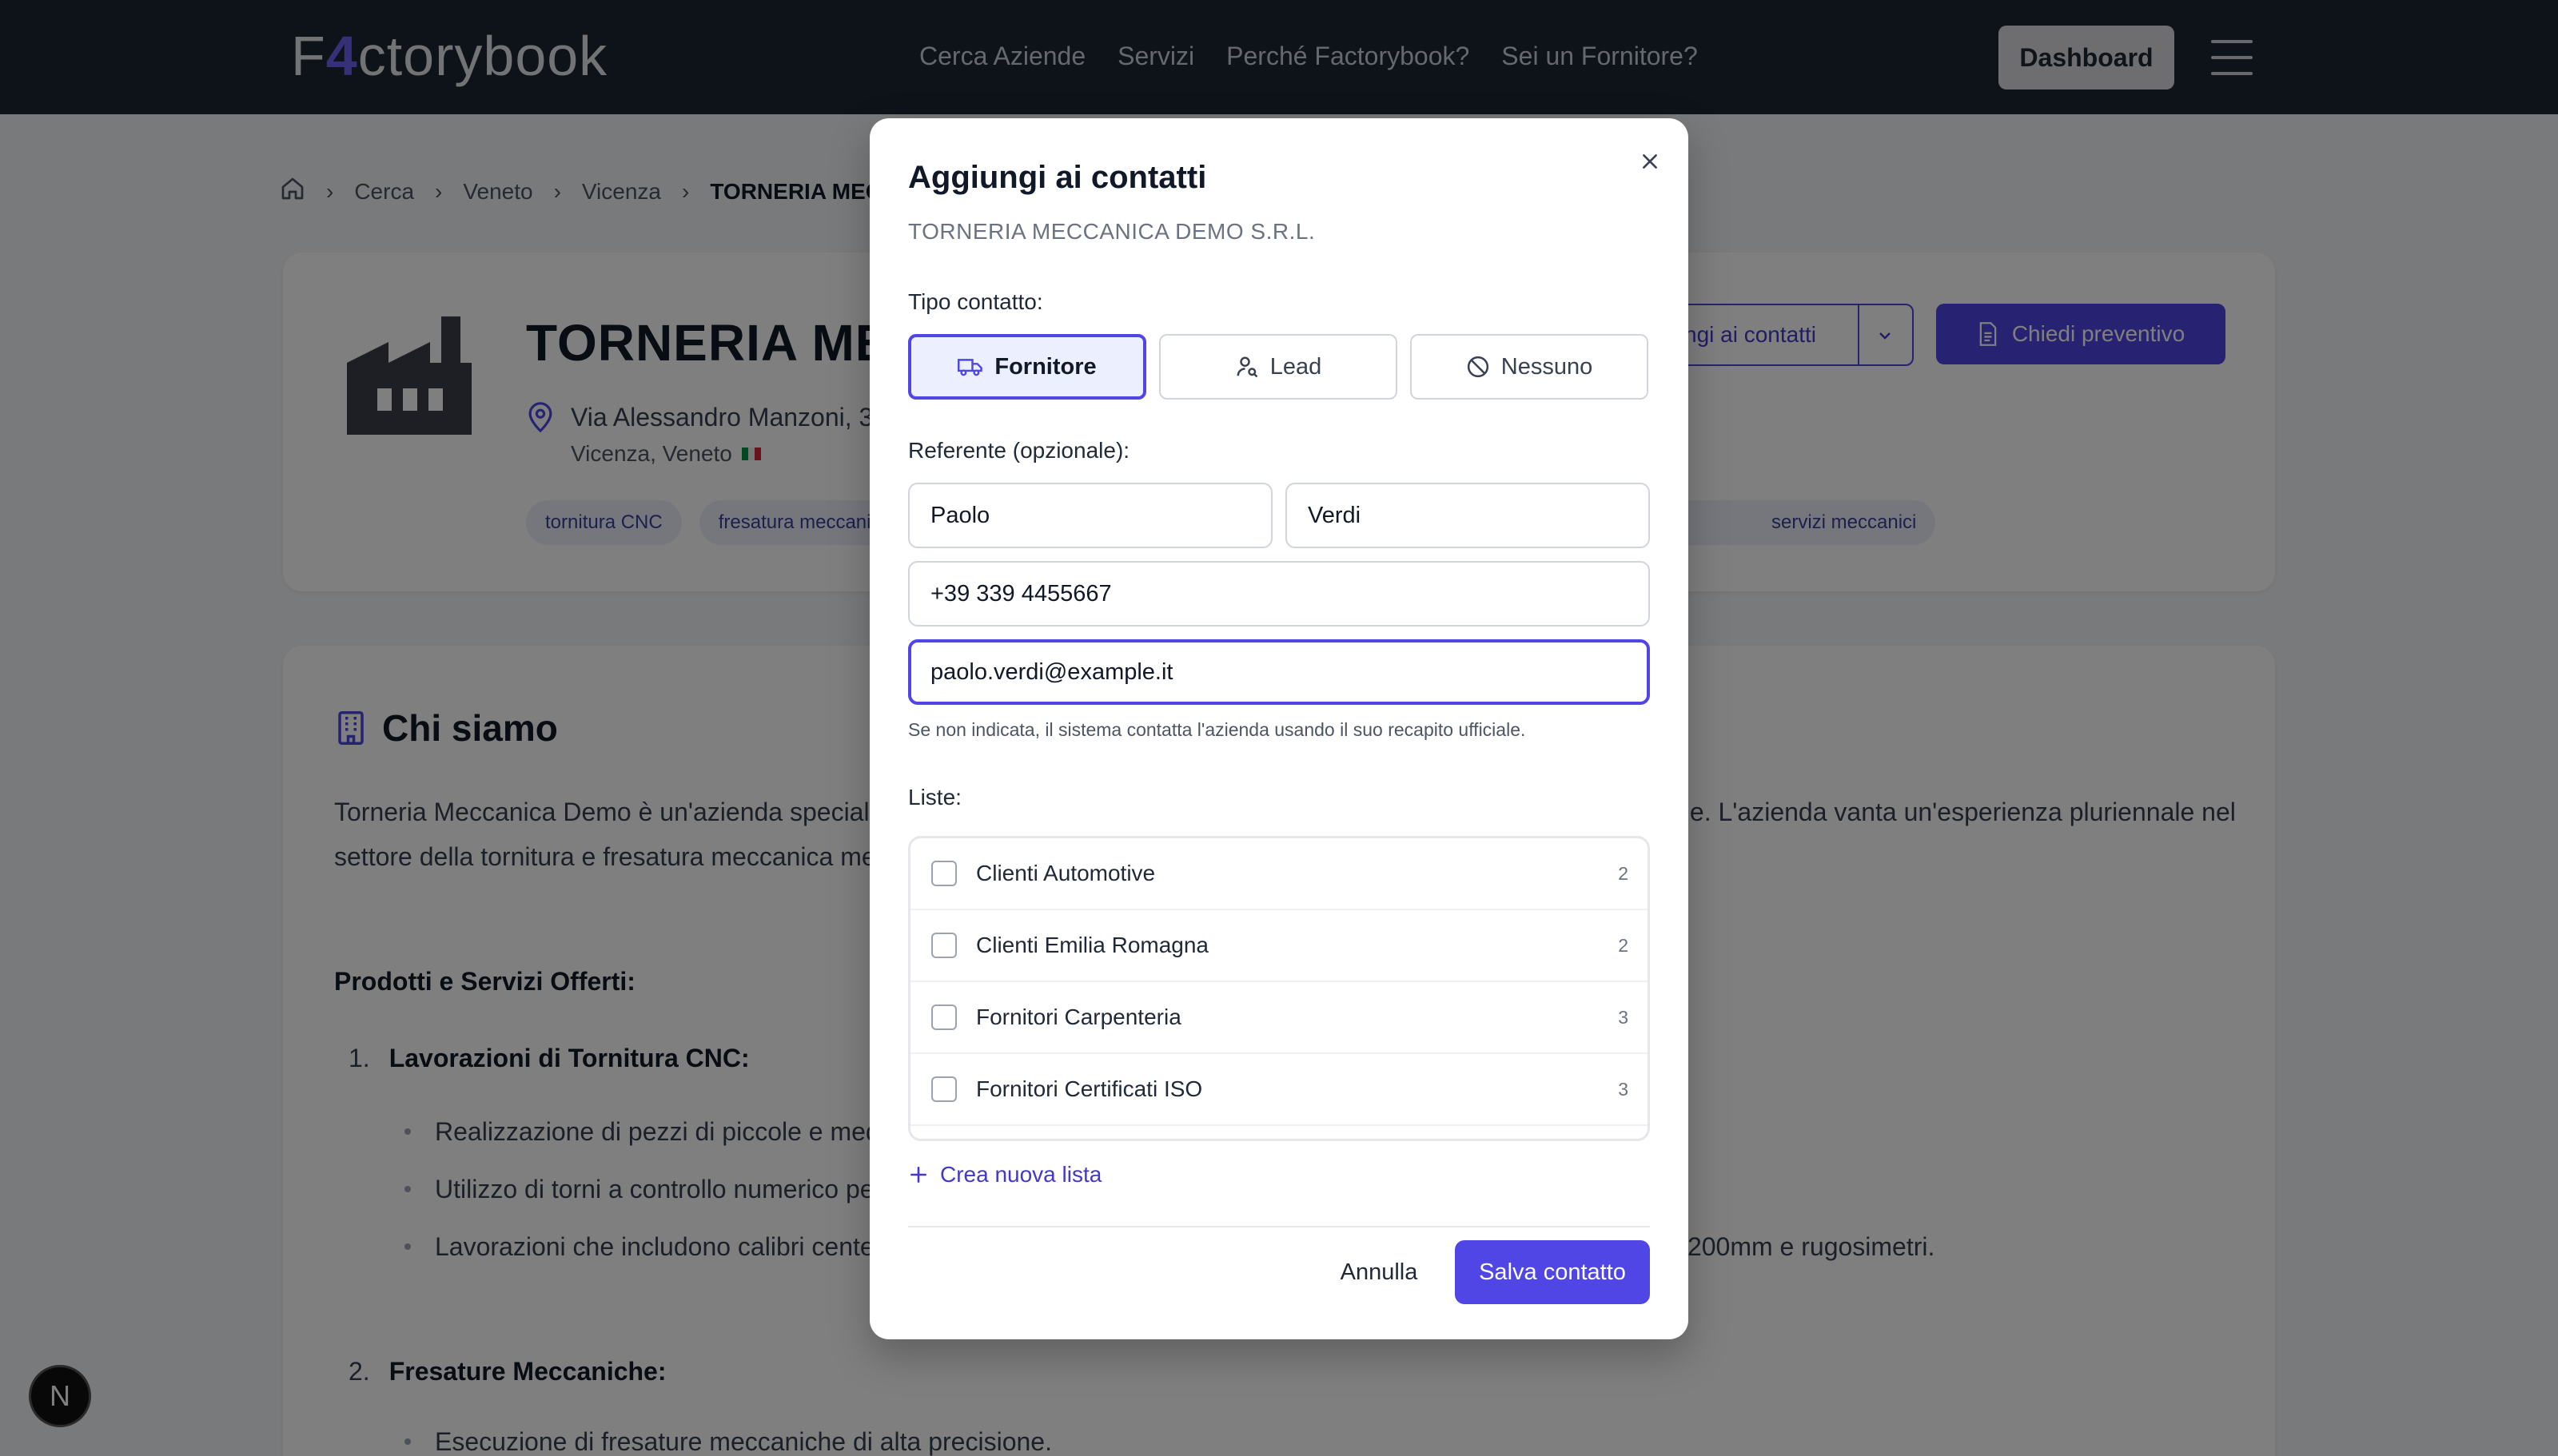 This screenshot has height=1456, width=2558. I want to click on list-name: Fornitori Certificati ISO, so click(1089, 1088).